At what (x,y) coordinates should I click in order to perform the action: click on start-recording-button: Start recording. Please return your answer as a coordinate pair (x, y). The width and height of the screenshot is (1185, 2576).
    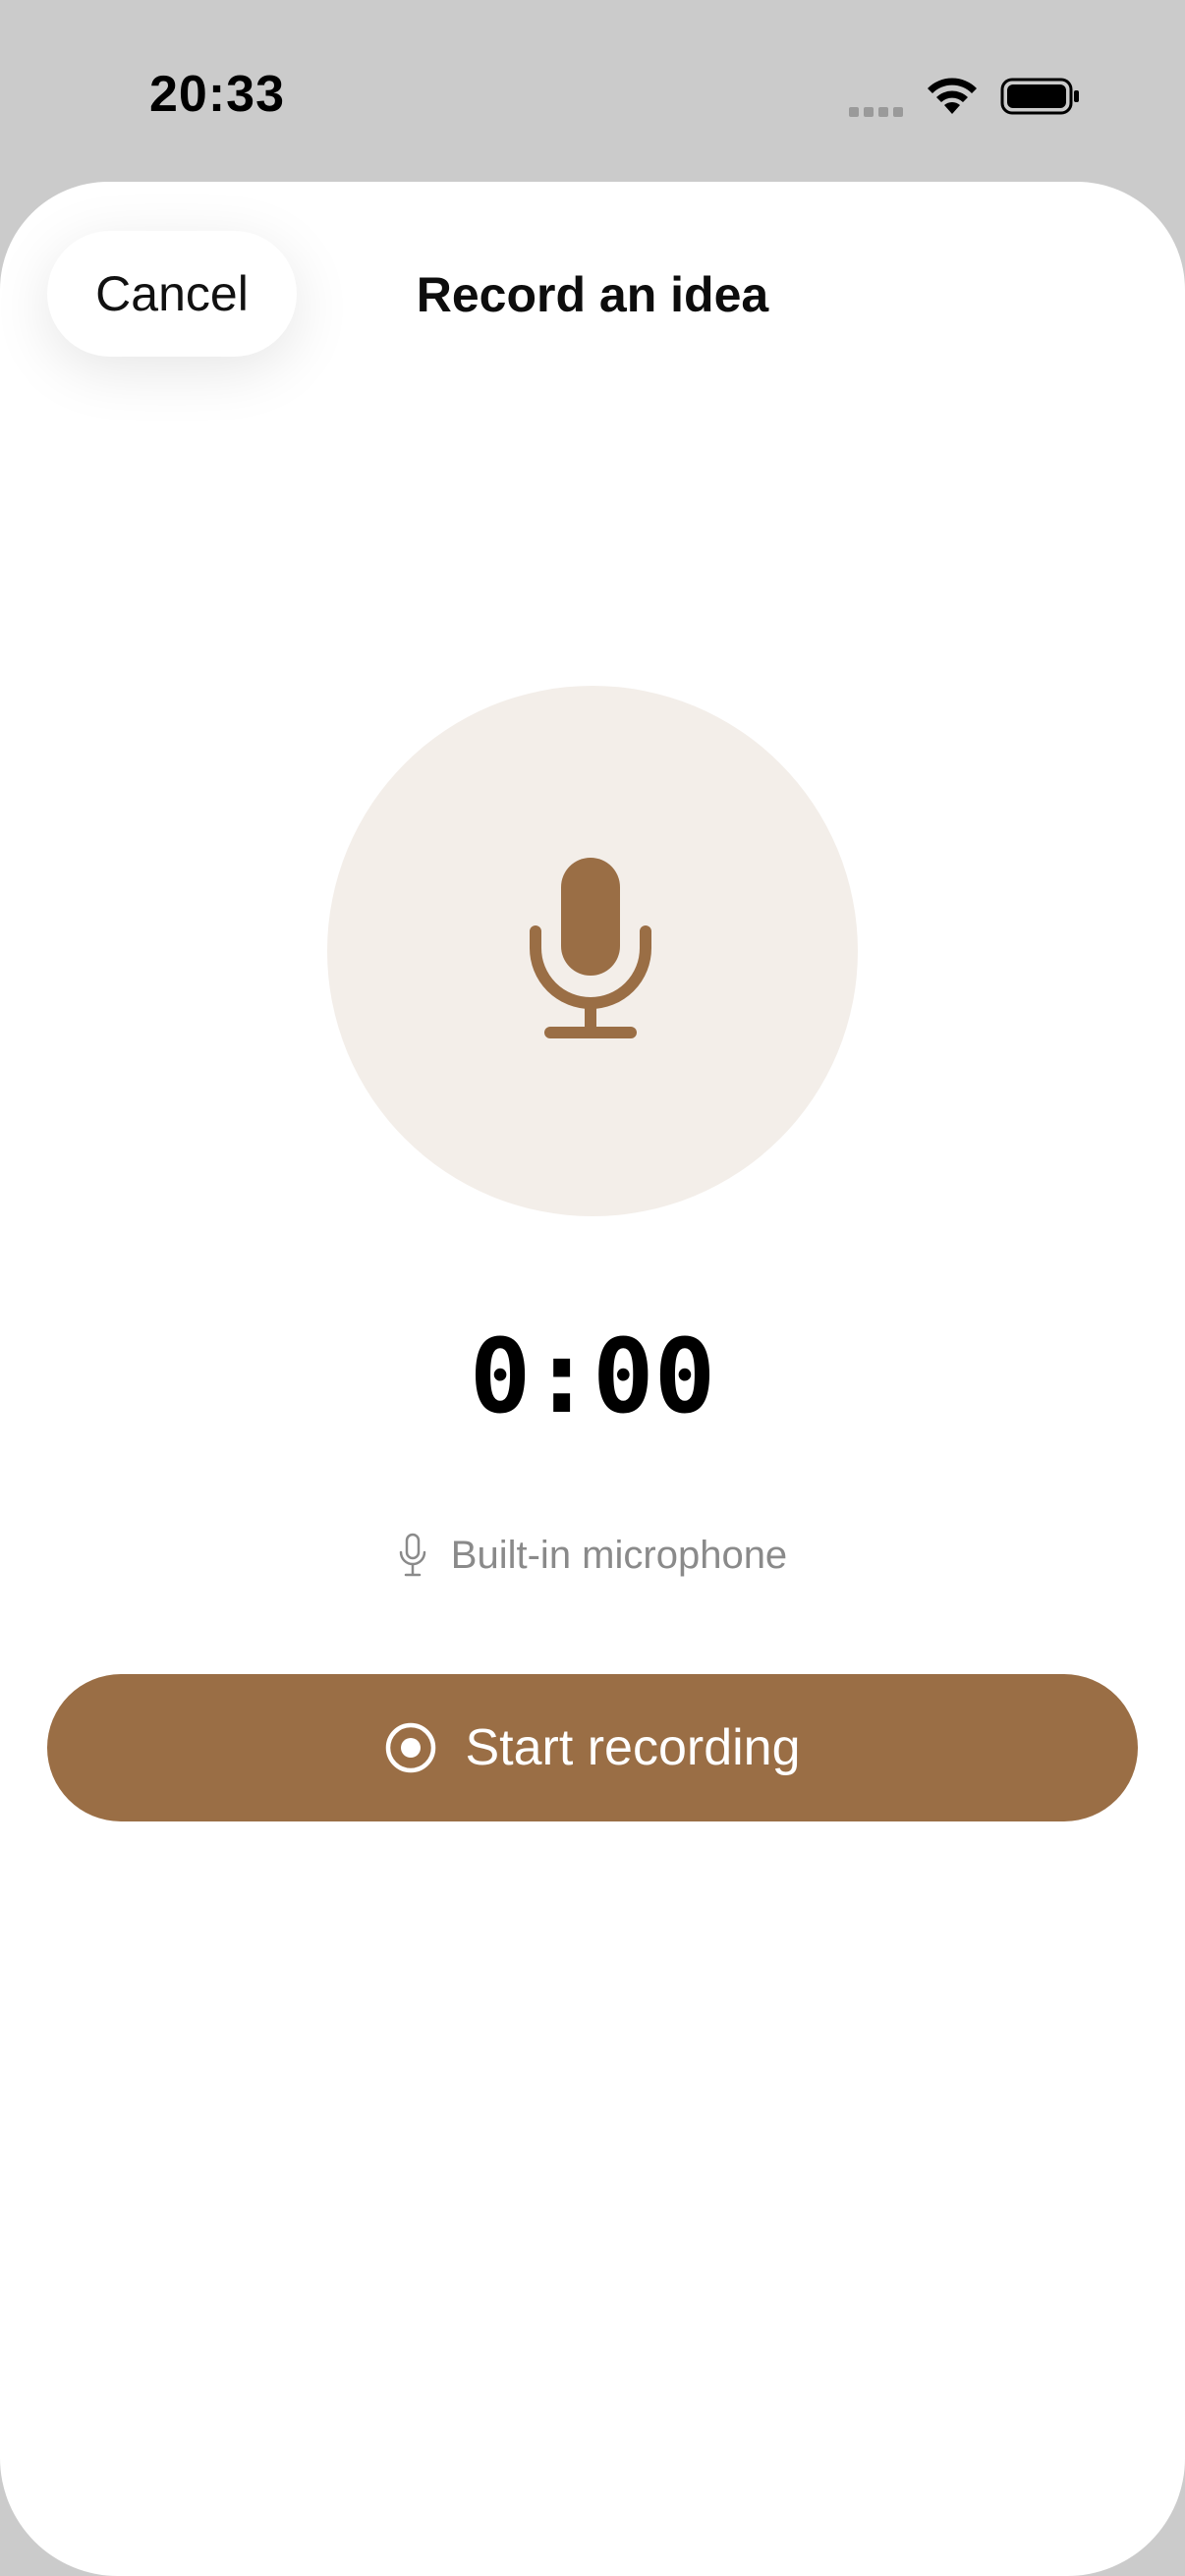
    Looking at the image, I should click on (592, 1747).